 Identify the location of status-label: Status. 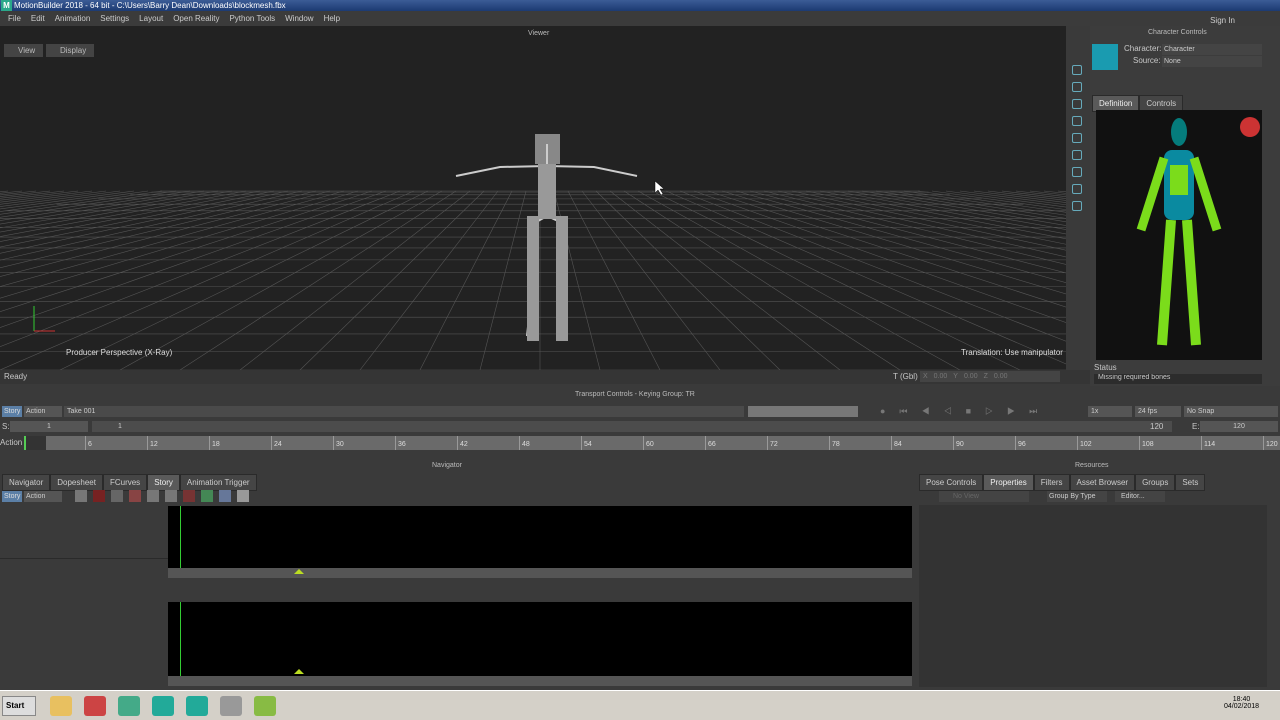
(1105, 367).